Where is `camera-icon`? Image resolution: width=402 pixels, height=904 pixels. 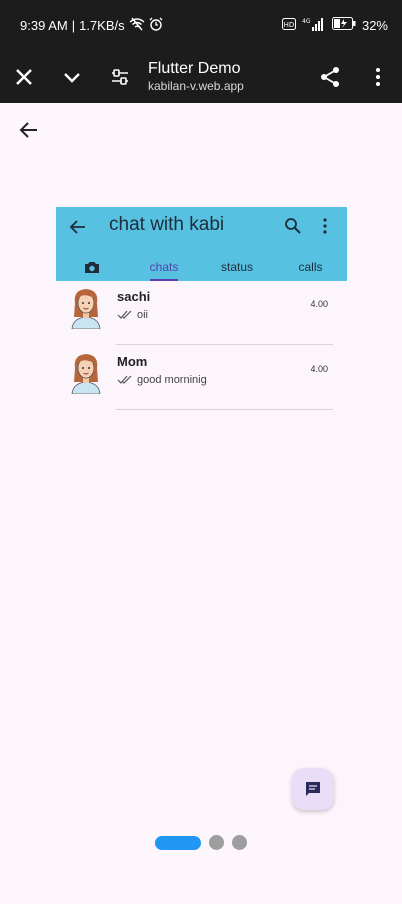
camera-icon is located at coordinates (92, 267).